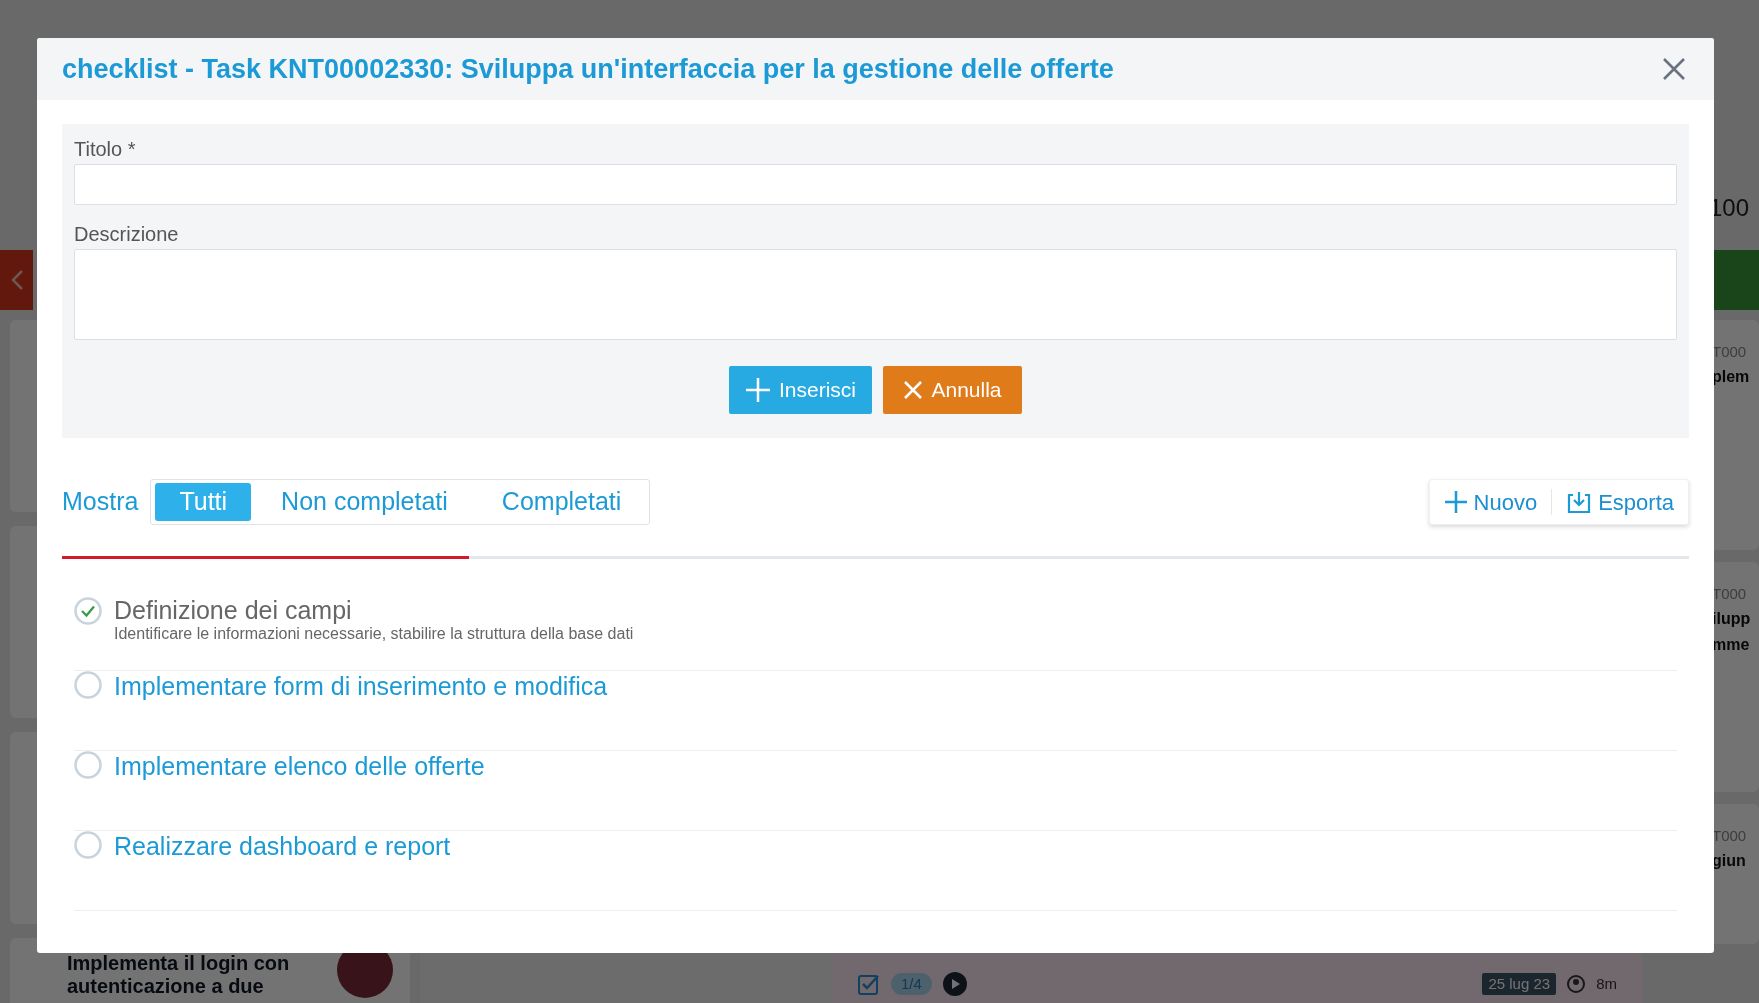 This screenshot has height=1003, width=1759. What do you see at coordinates (1731, 645) in the screenshot?
I see `card-title: mme` at bounding box center [1731, 645].